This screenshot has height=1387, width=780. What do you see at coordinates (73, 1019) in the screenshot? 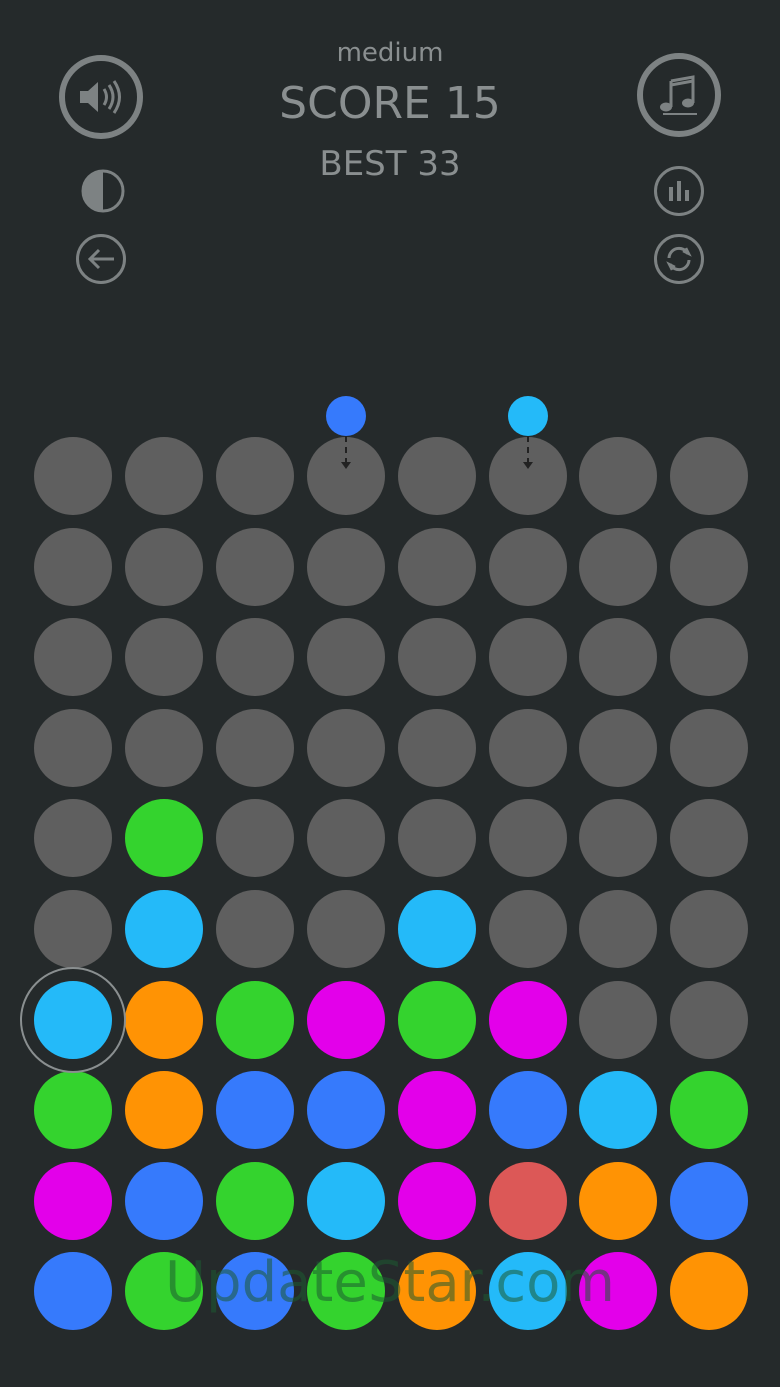
I see `selection-ring` at bounding box center [73, 1019].